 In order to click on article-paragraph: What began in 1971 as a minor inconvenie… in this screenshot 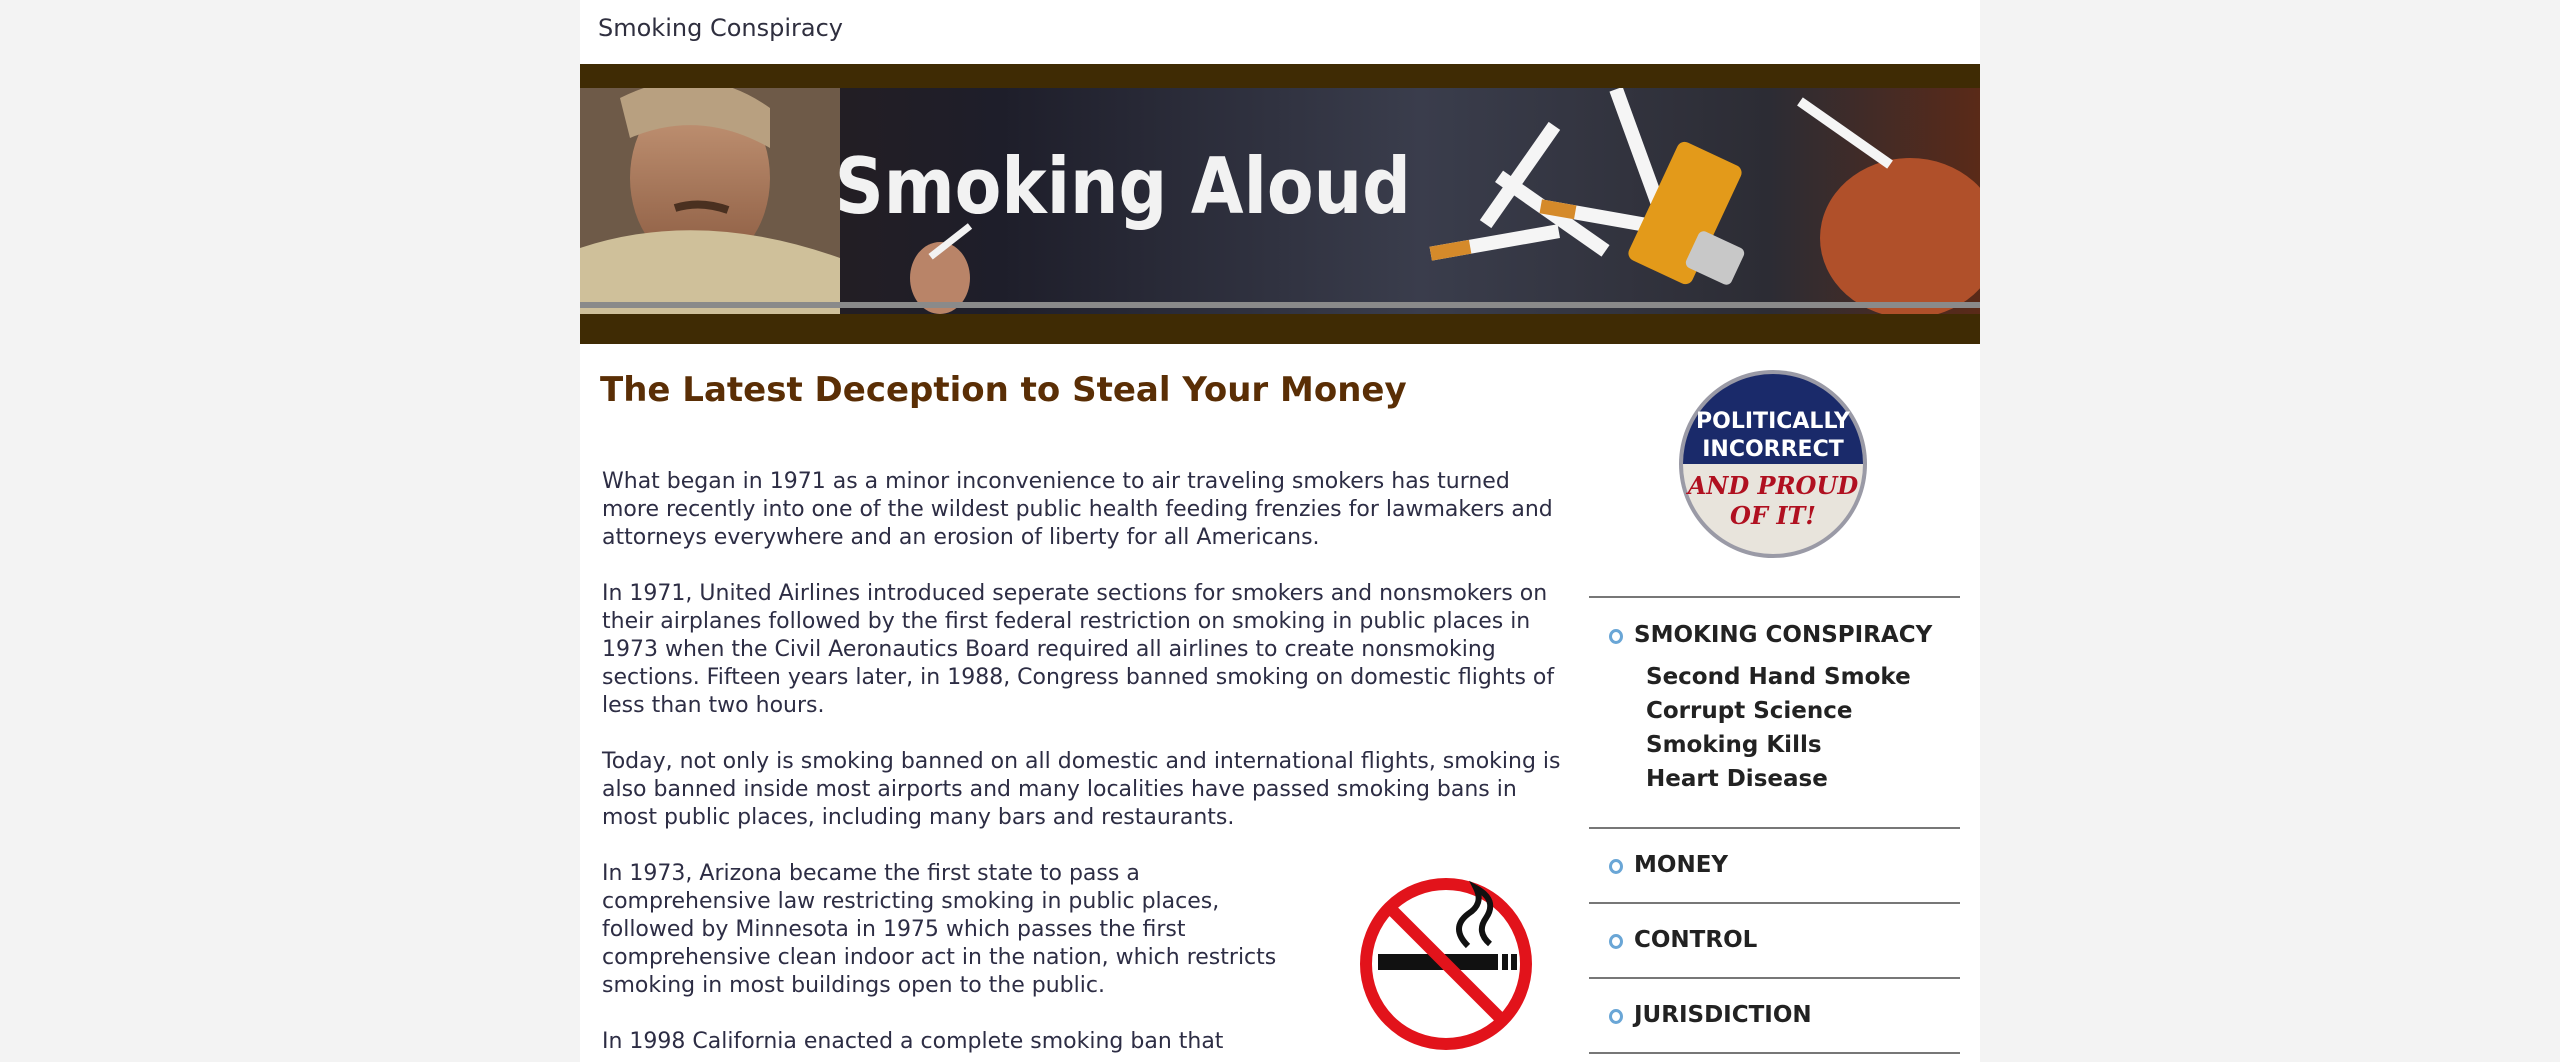, I will do `click(1077, 509)`.